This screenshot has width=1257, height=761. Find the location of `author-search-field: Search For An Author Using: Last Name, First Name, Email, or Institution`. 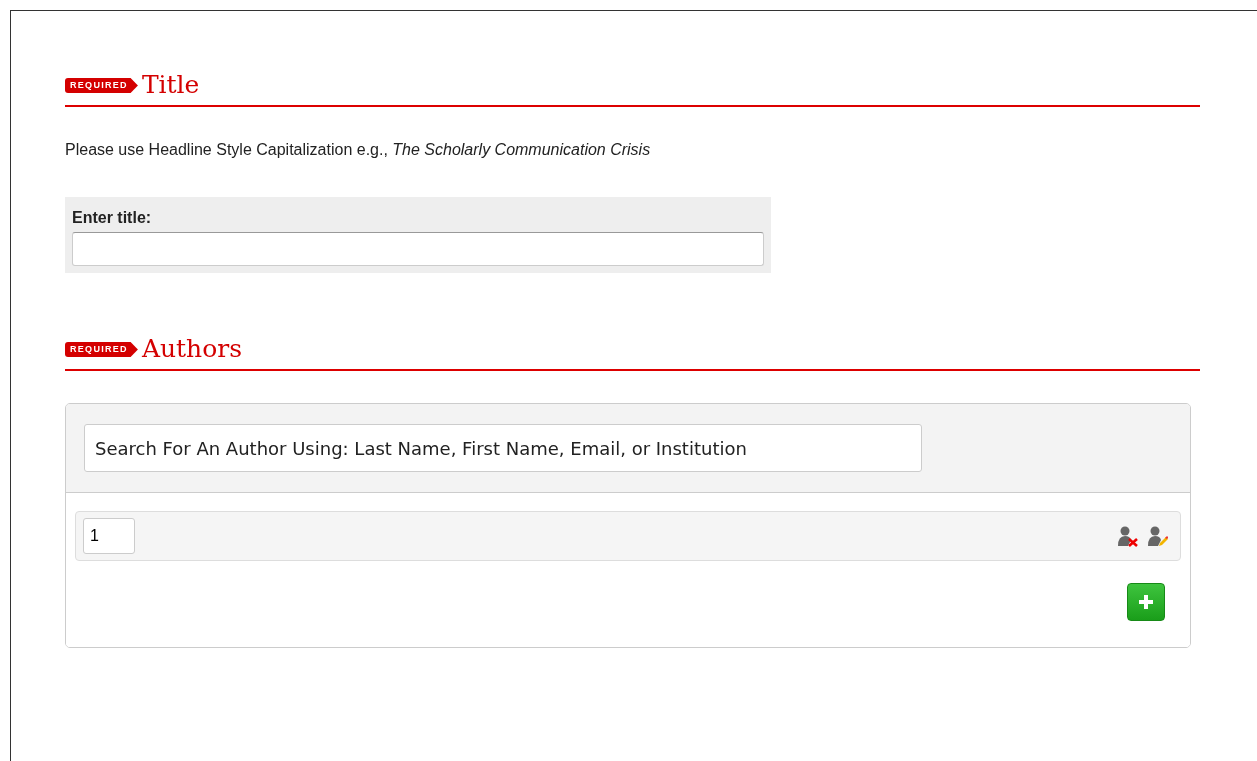

author-search-field: Search For An Author Using: Last Name, First Name, Email, or Institution is located at coordinates (503, 448).